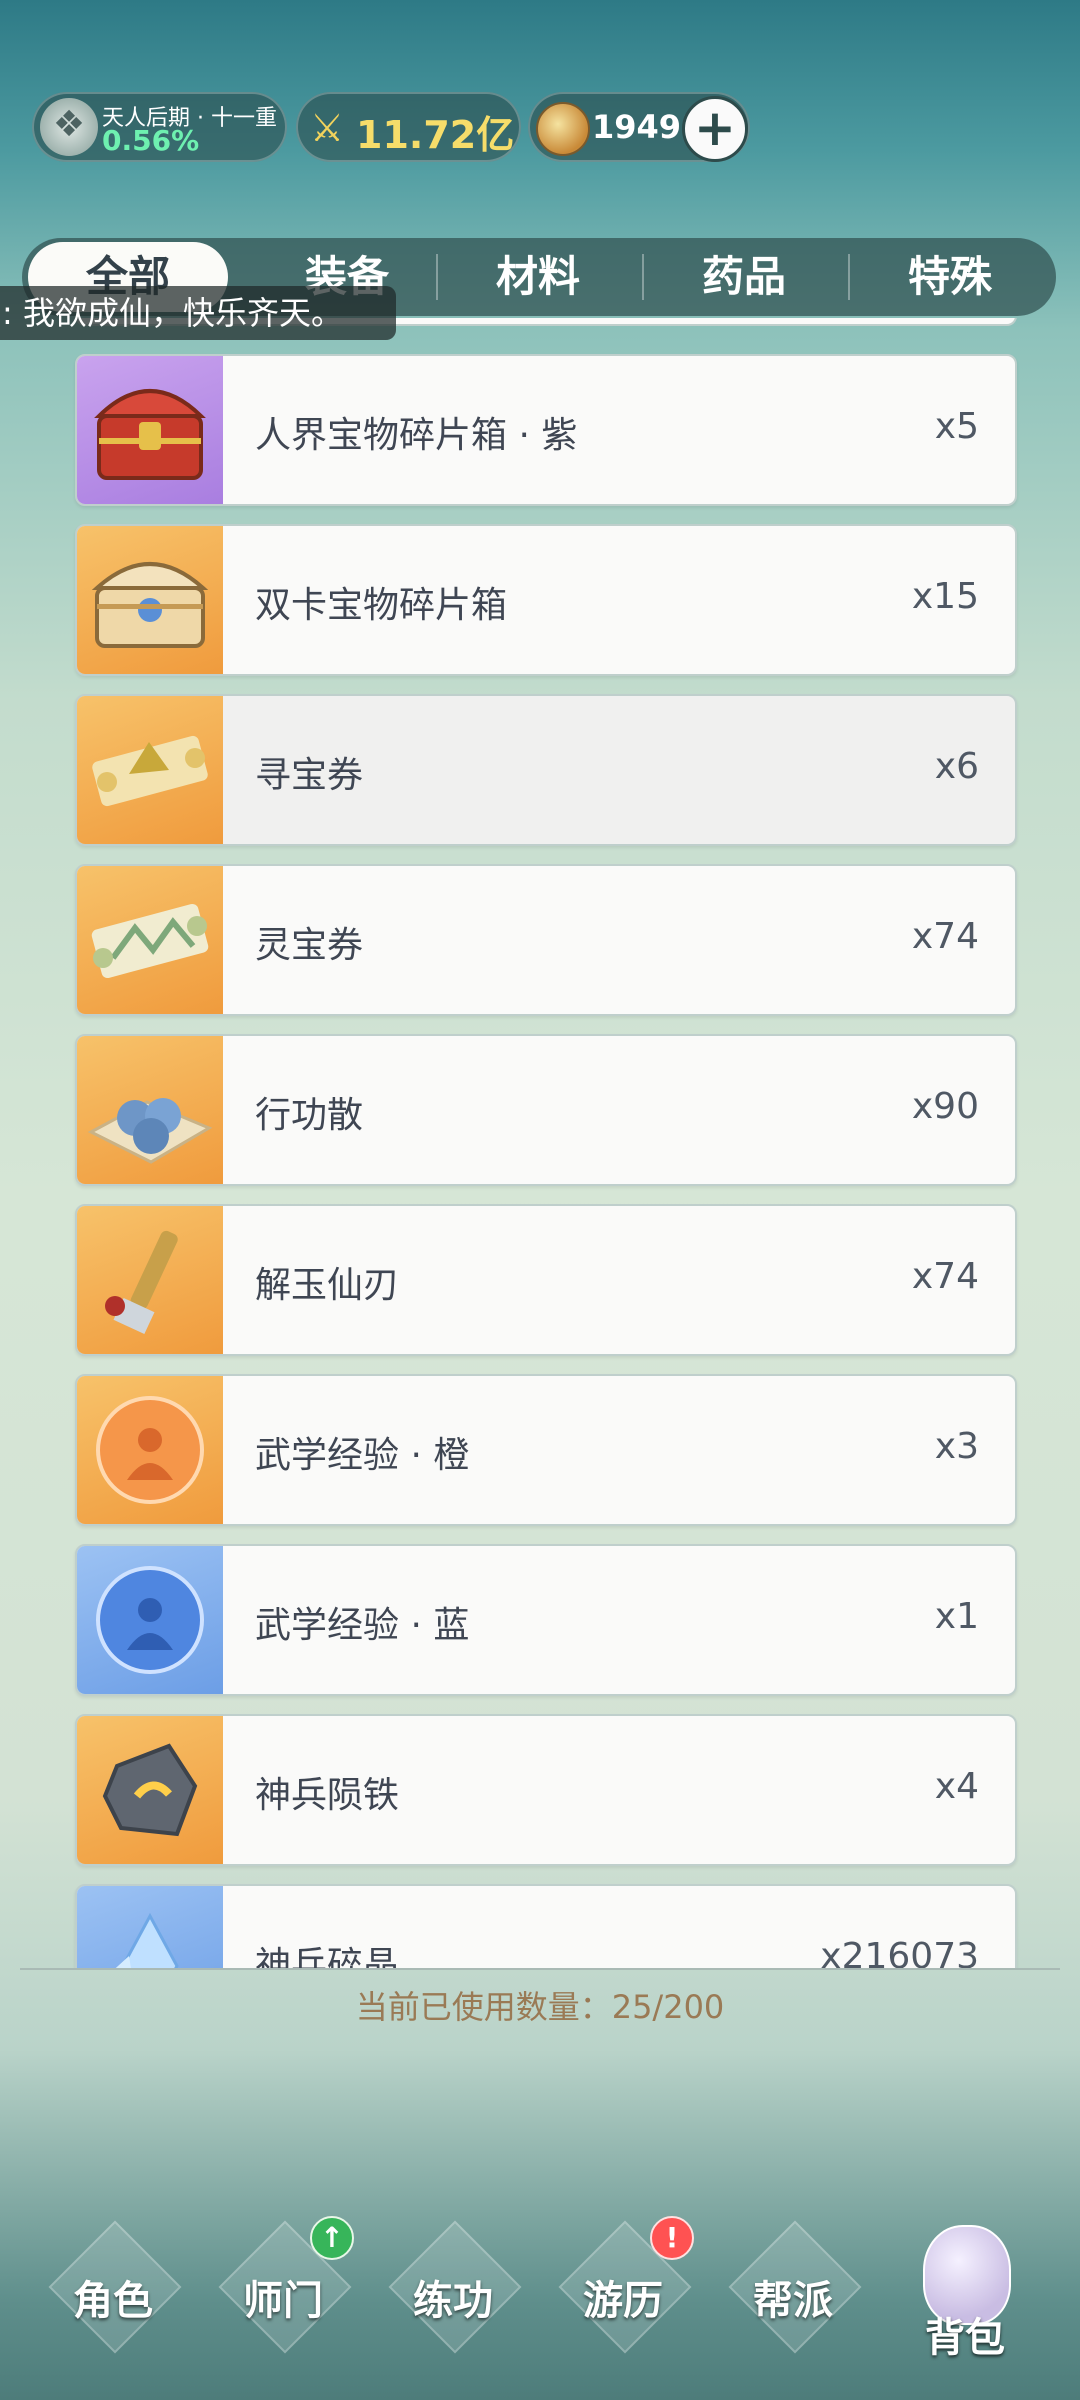 The height and width of the screenshot is (2400, 1080). What do you see at coordinates (546, 1926) in the screenshot?
I see `list-item: 神兵碎晶 x216073` at bounding box center [546, 1926].